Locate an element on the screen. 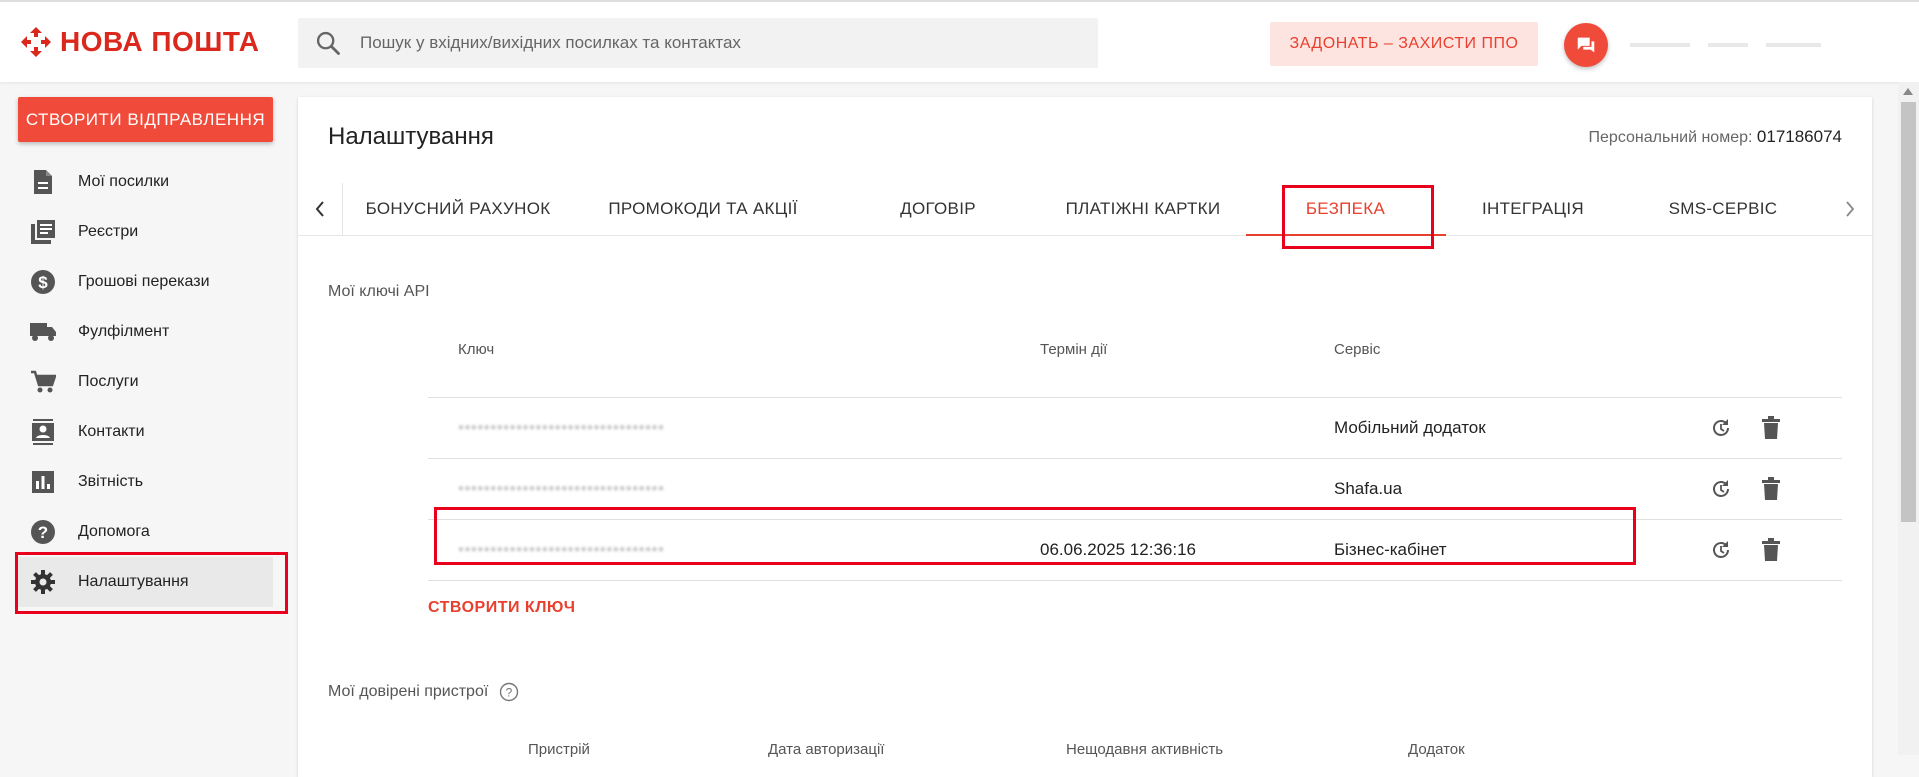 Image resolution: width=1919 pixels, height=777 pixels. chat-icon is located at coordinates (1586, 45).